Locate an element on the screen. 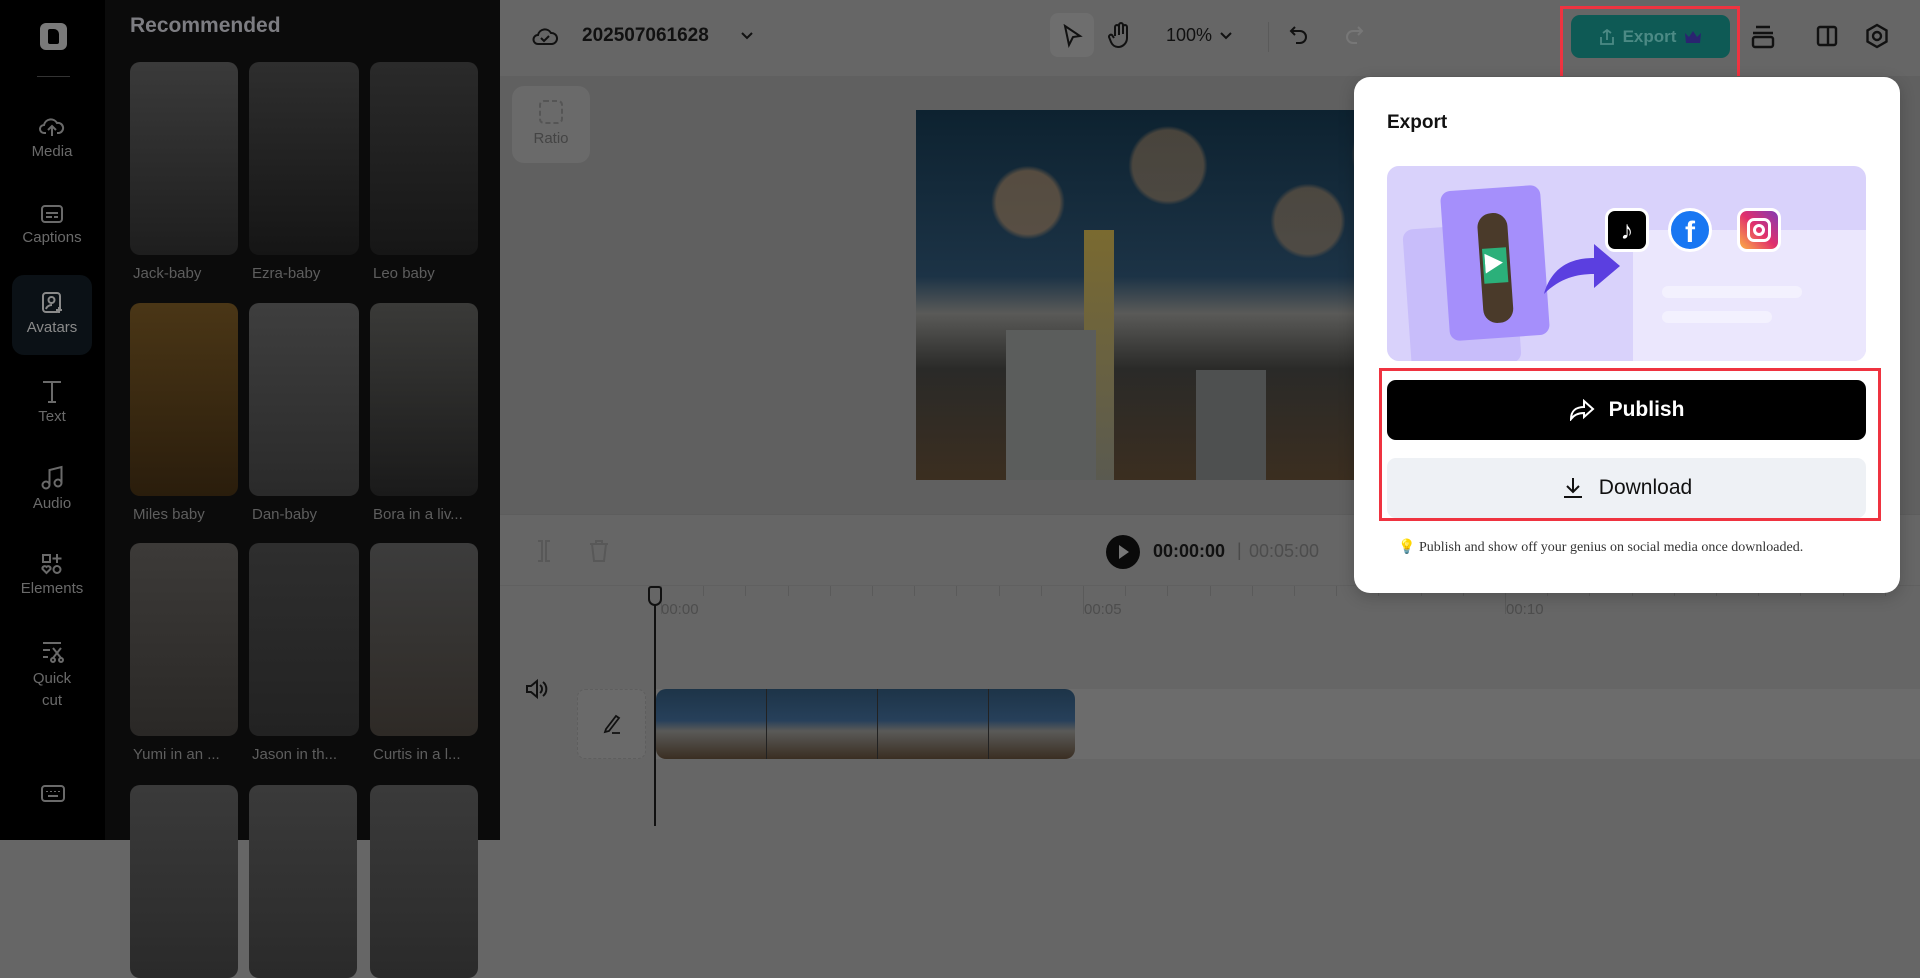  ratio-button: Ratio is located at coordinates (551, 124).